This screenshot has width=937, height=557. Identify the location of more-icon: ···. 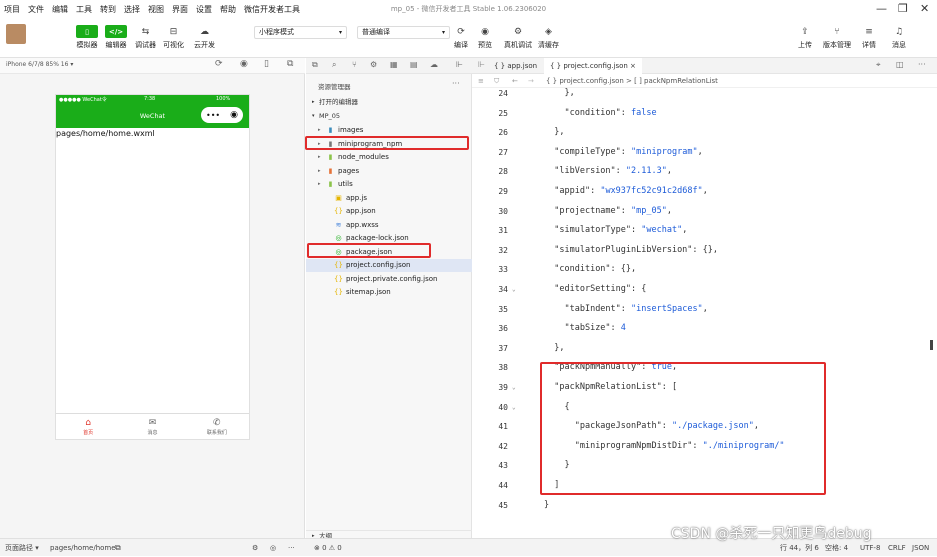
(291, 548).